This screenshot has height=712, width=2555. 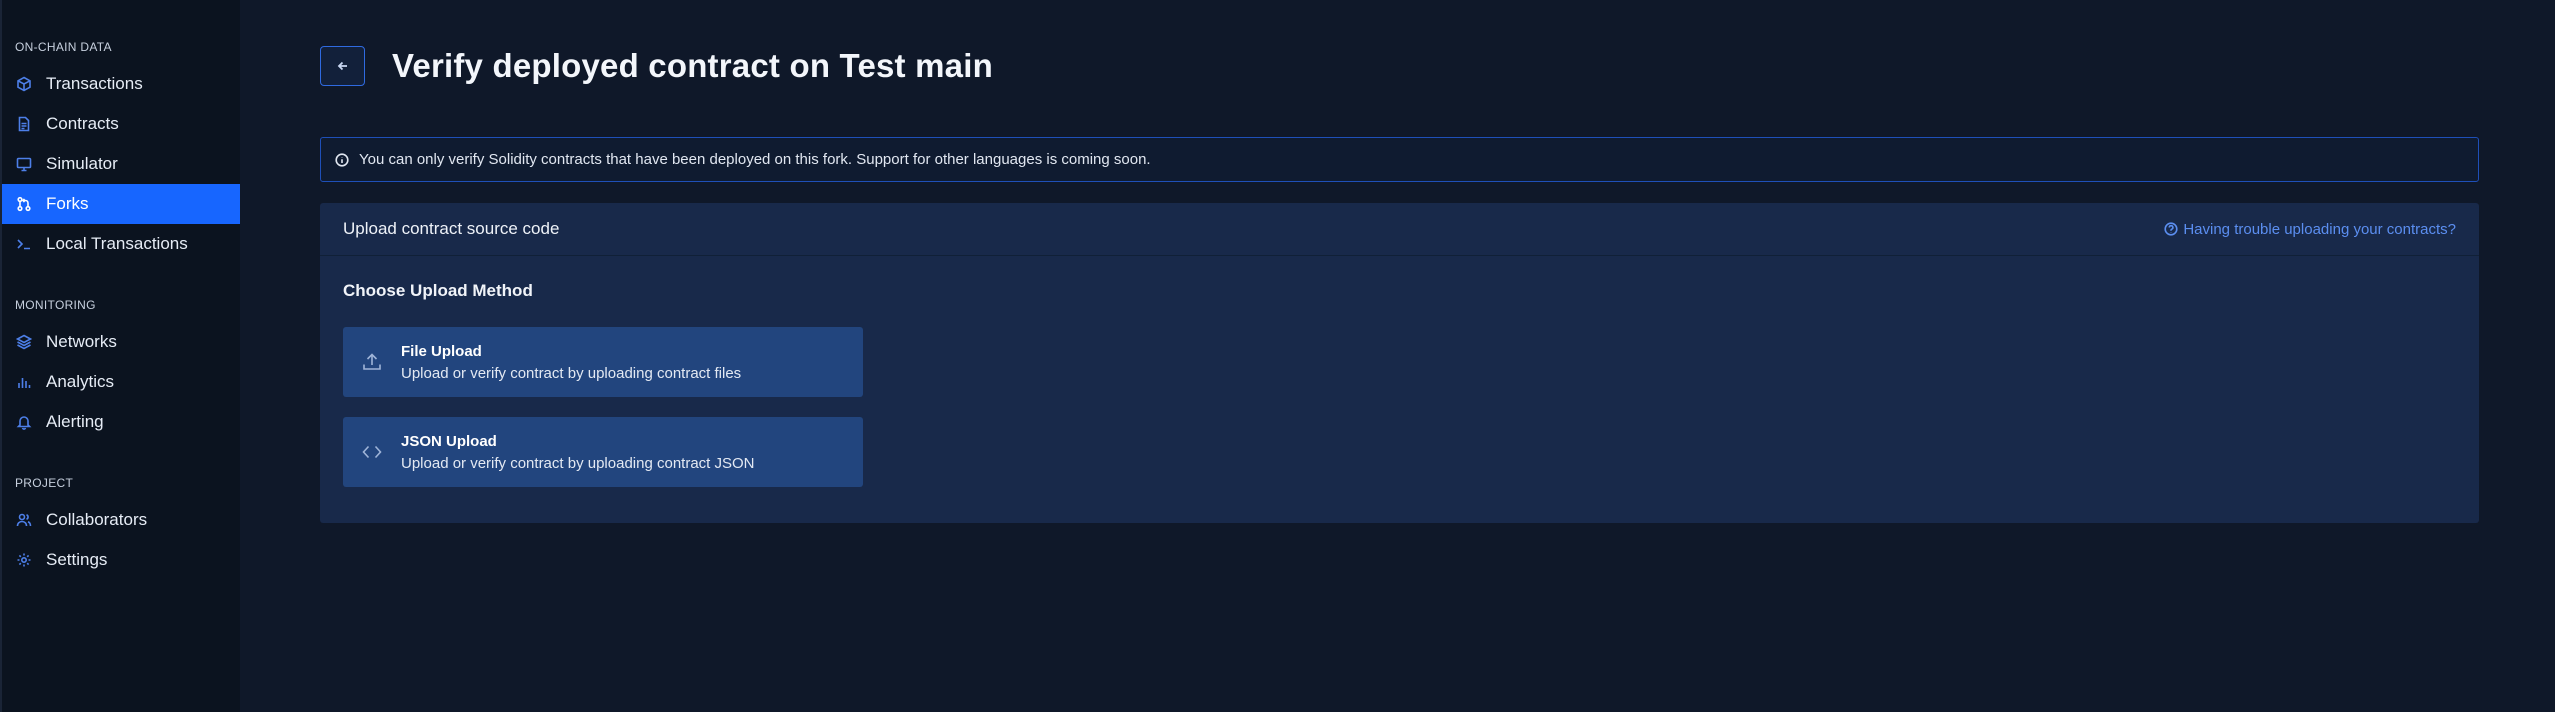 What do you see at coordinates (121, 422) in the screenshot?
I see `sidebar-item-alerting: Alerting` at bounding box center [121, 422].